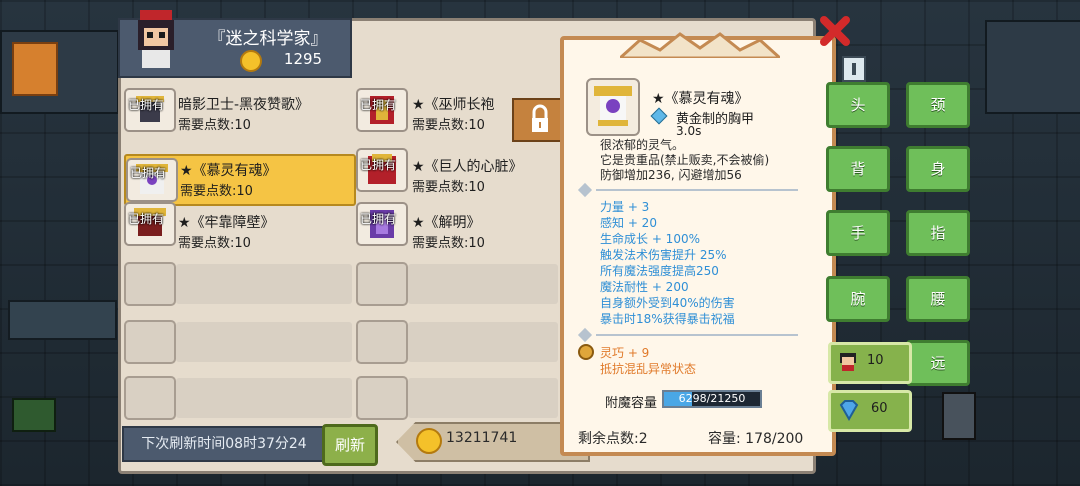 This screenshot has width=1080, height=486. Describe the element at coordinates (224, 444) in the screenshot. I see `refresh-timer: 下次刷新时间08时37分24` at that location.